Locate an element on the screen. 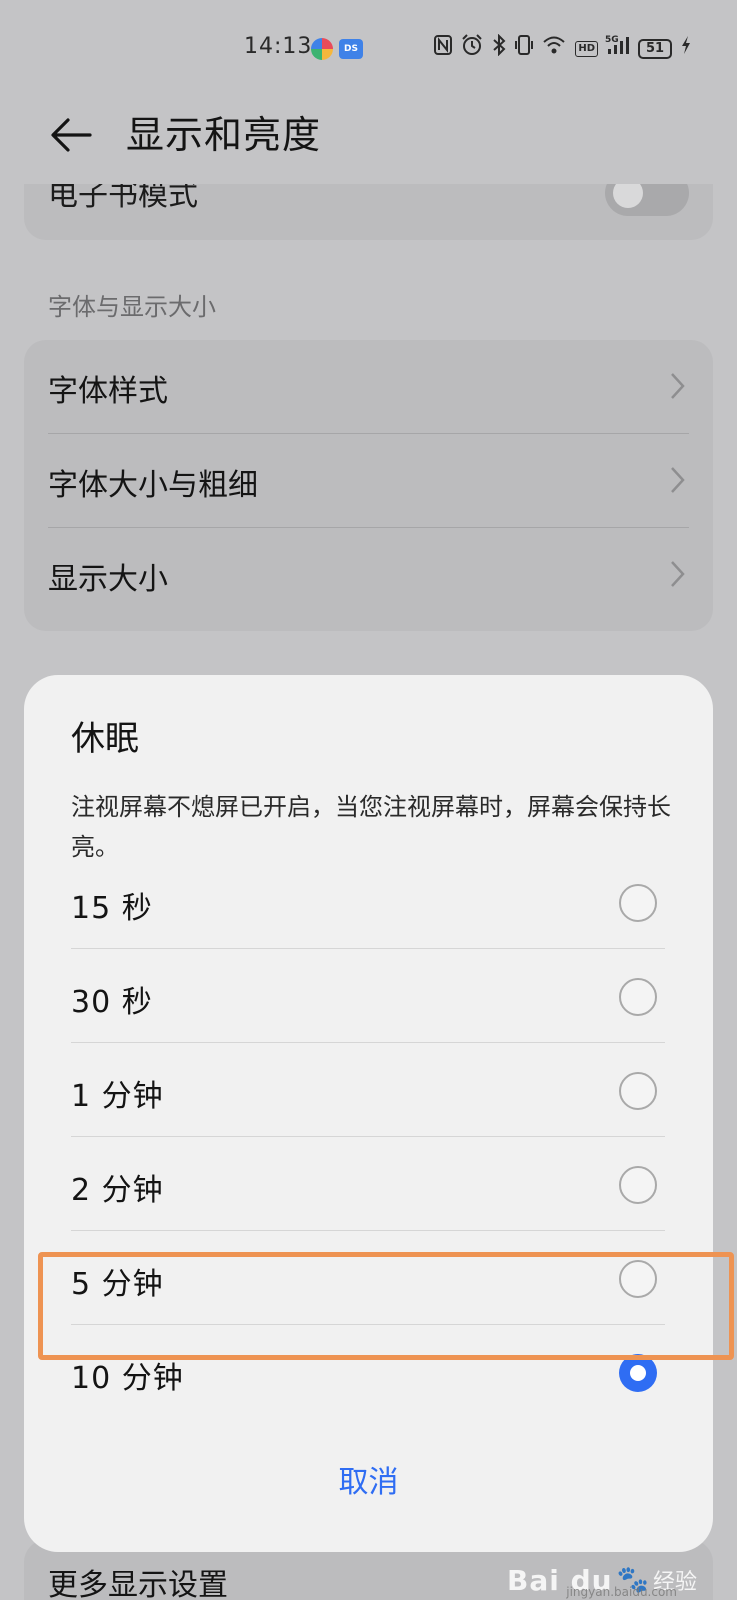 The image size is (737, 1600). option-15s: 15 秒 is located at coordinates (368, 902).